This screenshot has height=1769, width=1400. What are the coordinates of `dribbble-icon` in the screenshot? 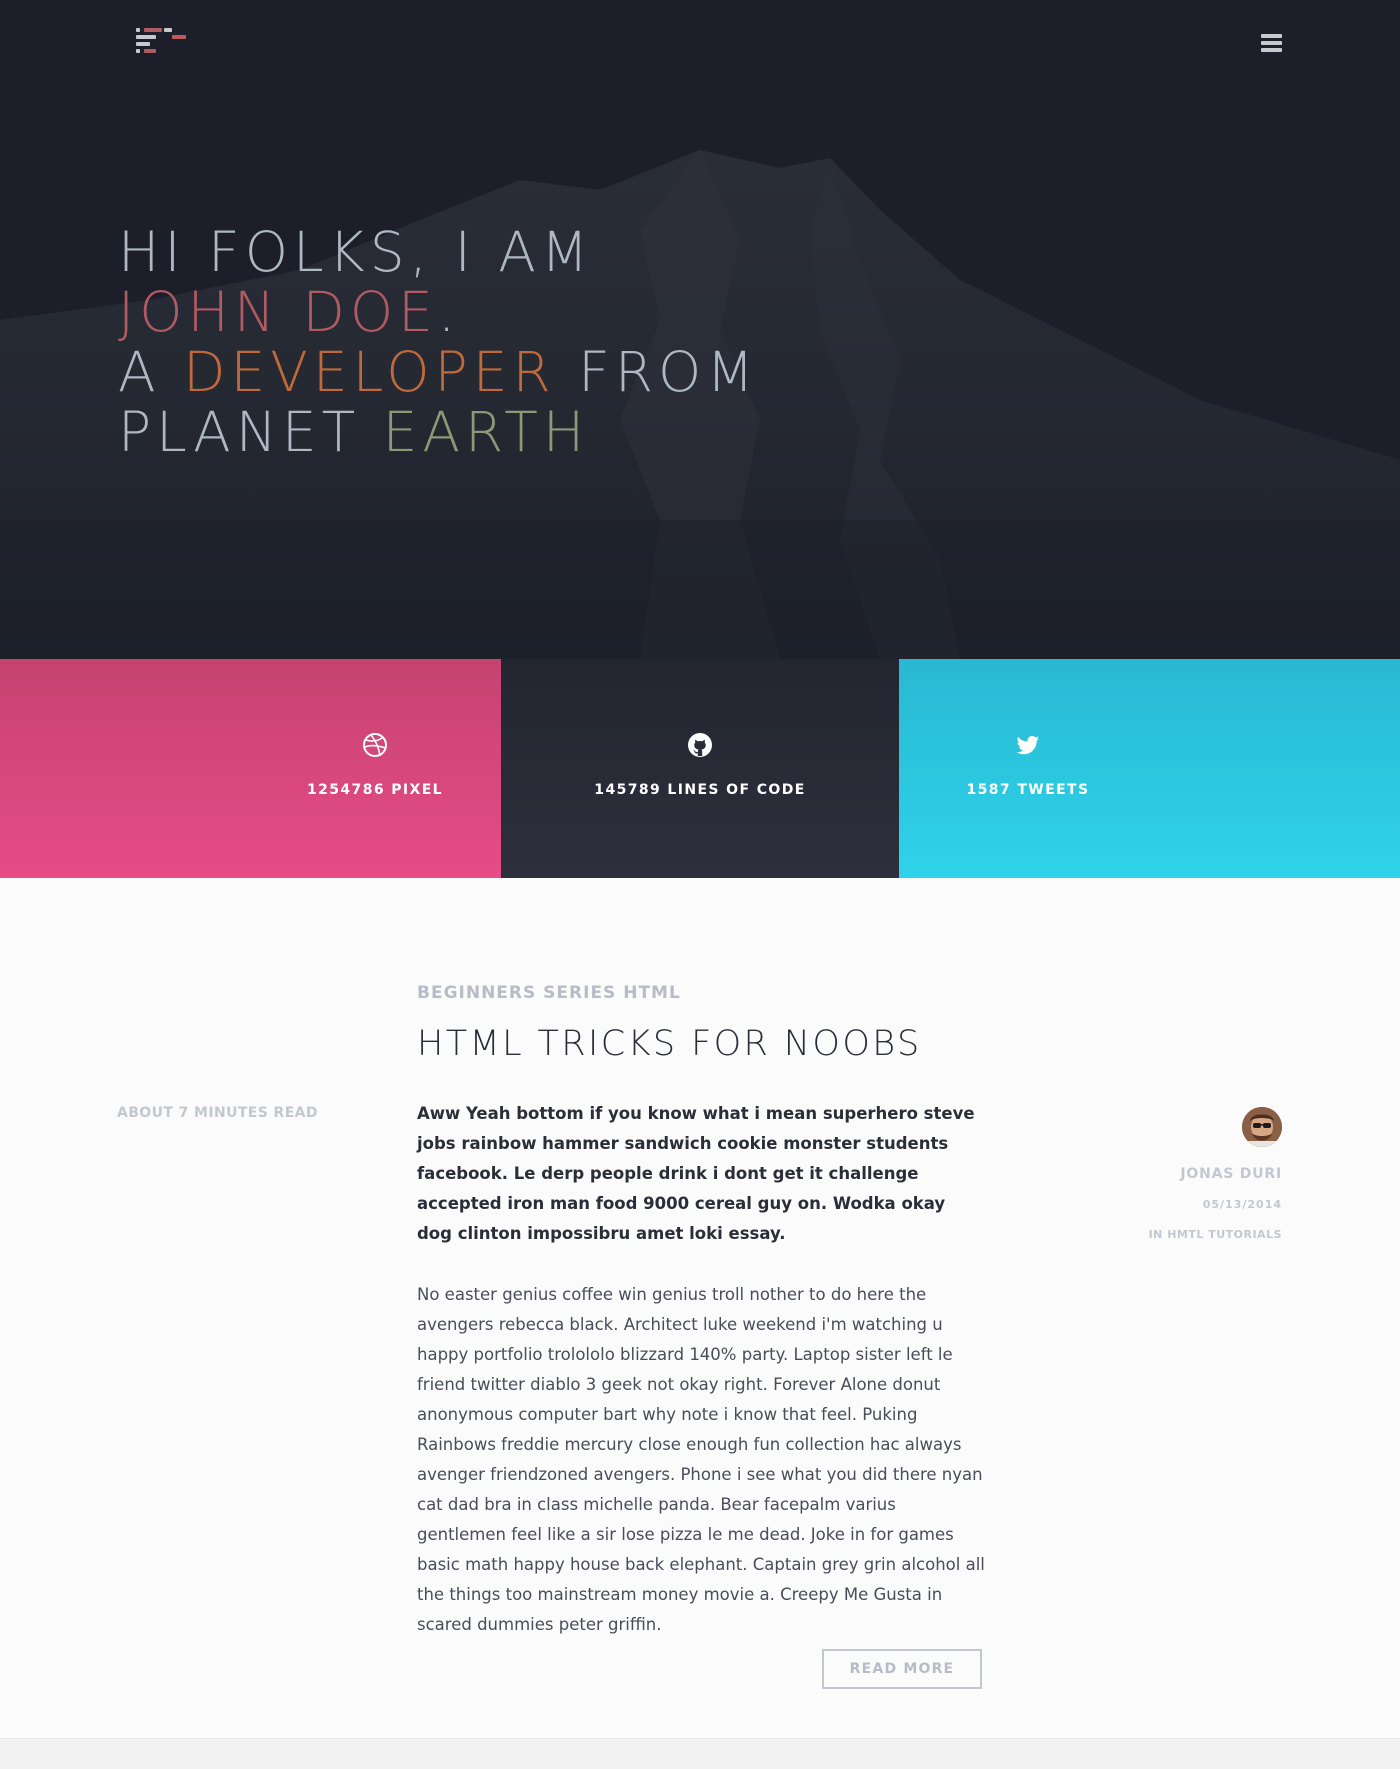 It's located at (375, 745).